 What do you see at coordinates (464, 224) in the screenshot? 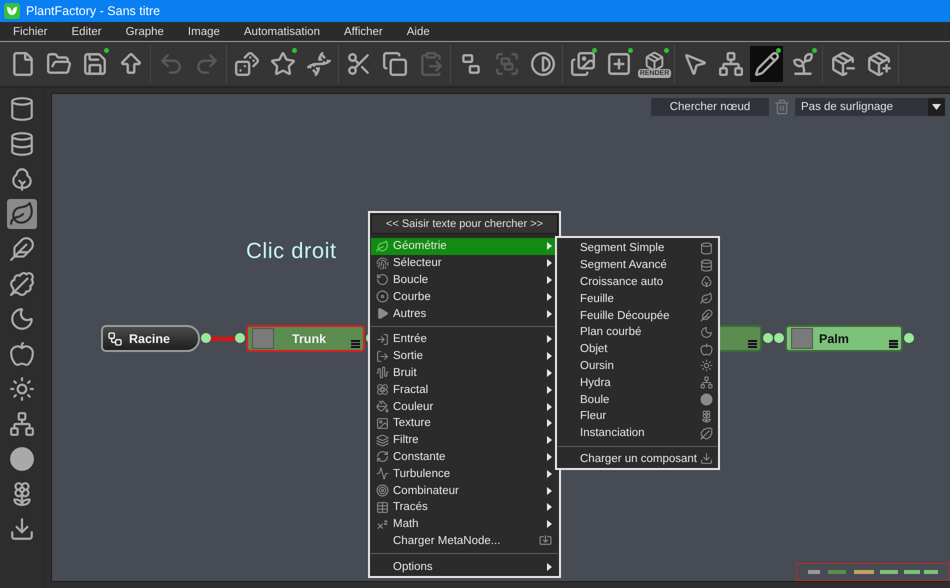
I see `menu-search-field: << Saisir texte pour chercher >>` at bounding box center [464, 224].